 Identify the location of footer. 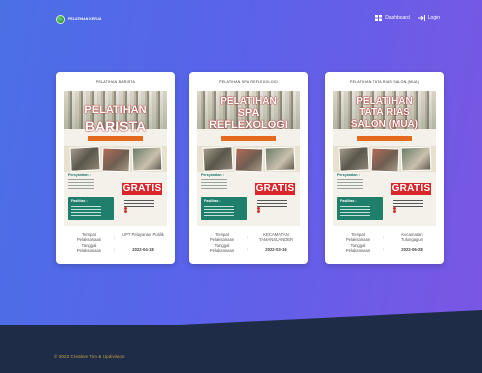
(241, 351).